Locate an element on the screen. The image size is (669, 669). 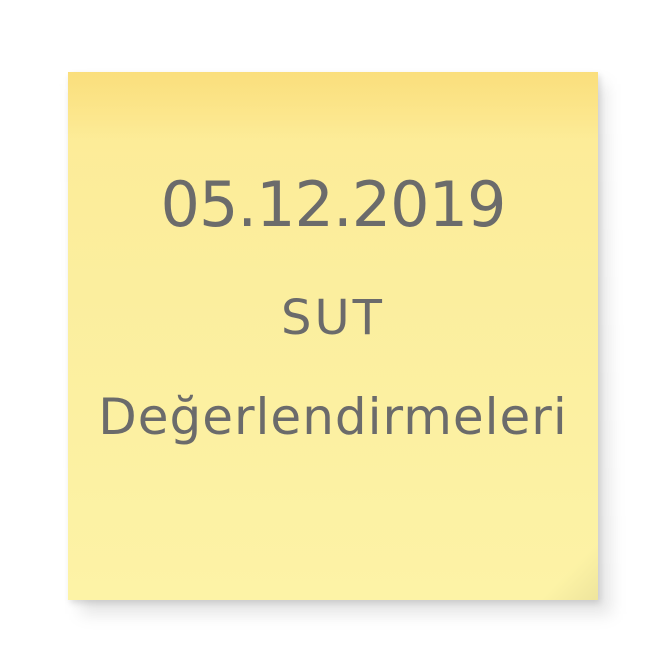
sticky-note-adhesive-strip is located at coordinates (333, 107).